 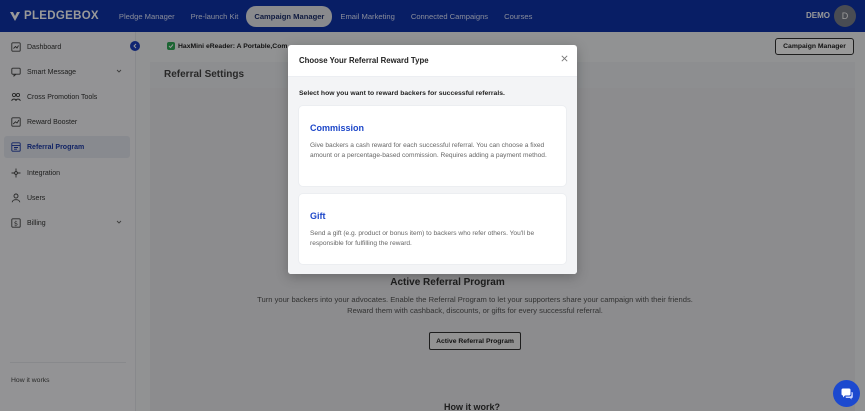 I want to click on chat-icon, so click(x=847, y=393).